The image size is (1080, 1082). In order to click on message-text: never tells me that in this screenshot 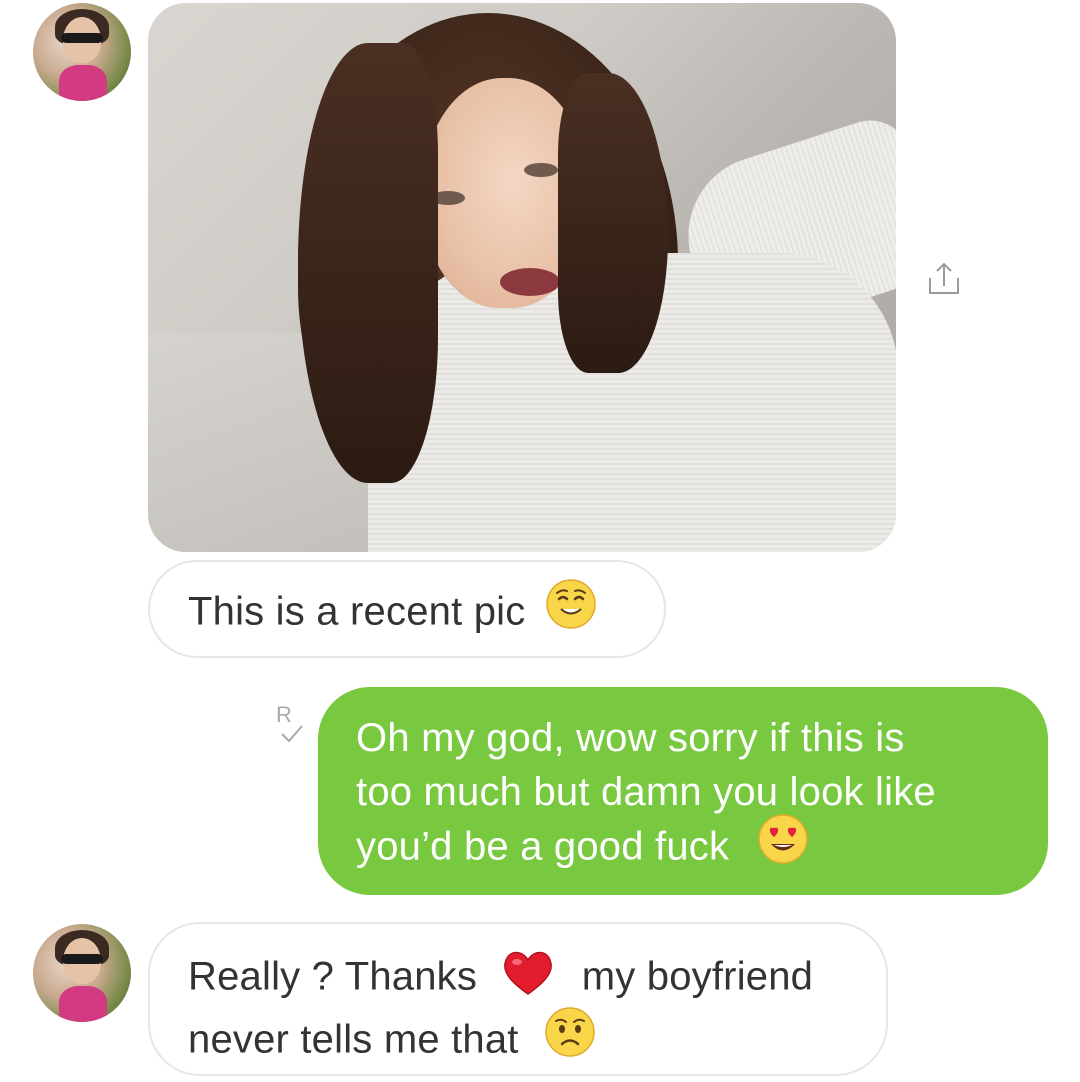, I will do `click(353, 1039)`.